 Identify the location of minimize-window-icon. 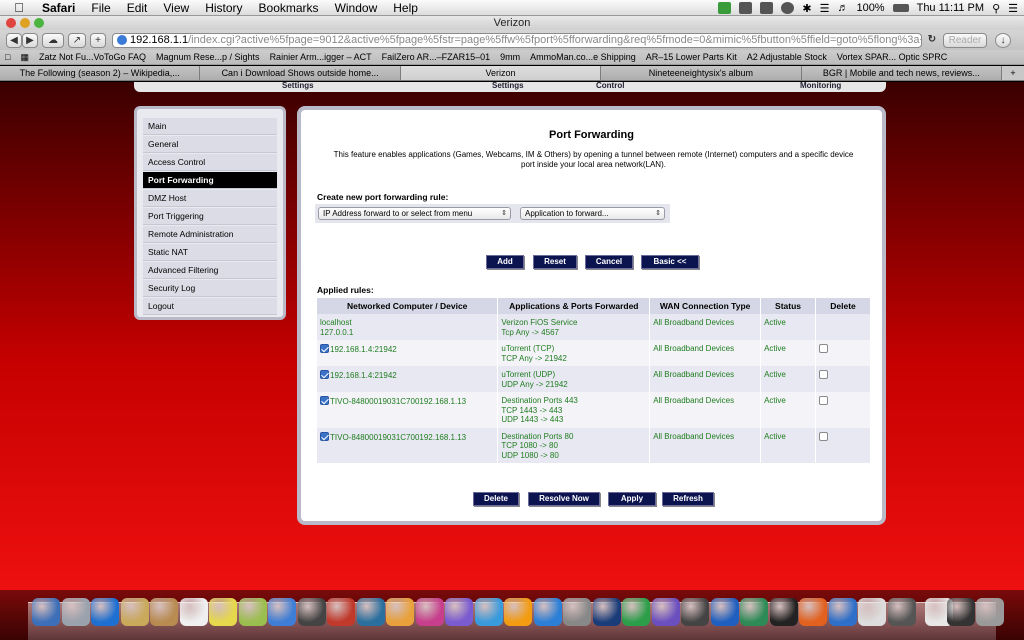
(25, 23).